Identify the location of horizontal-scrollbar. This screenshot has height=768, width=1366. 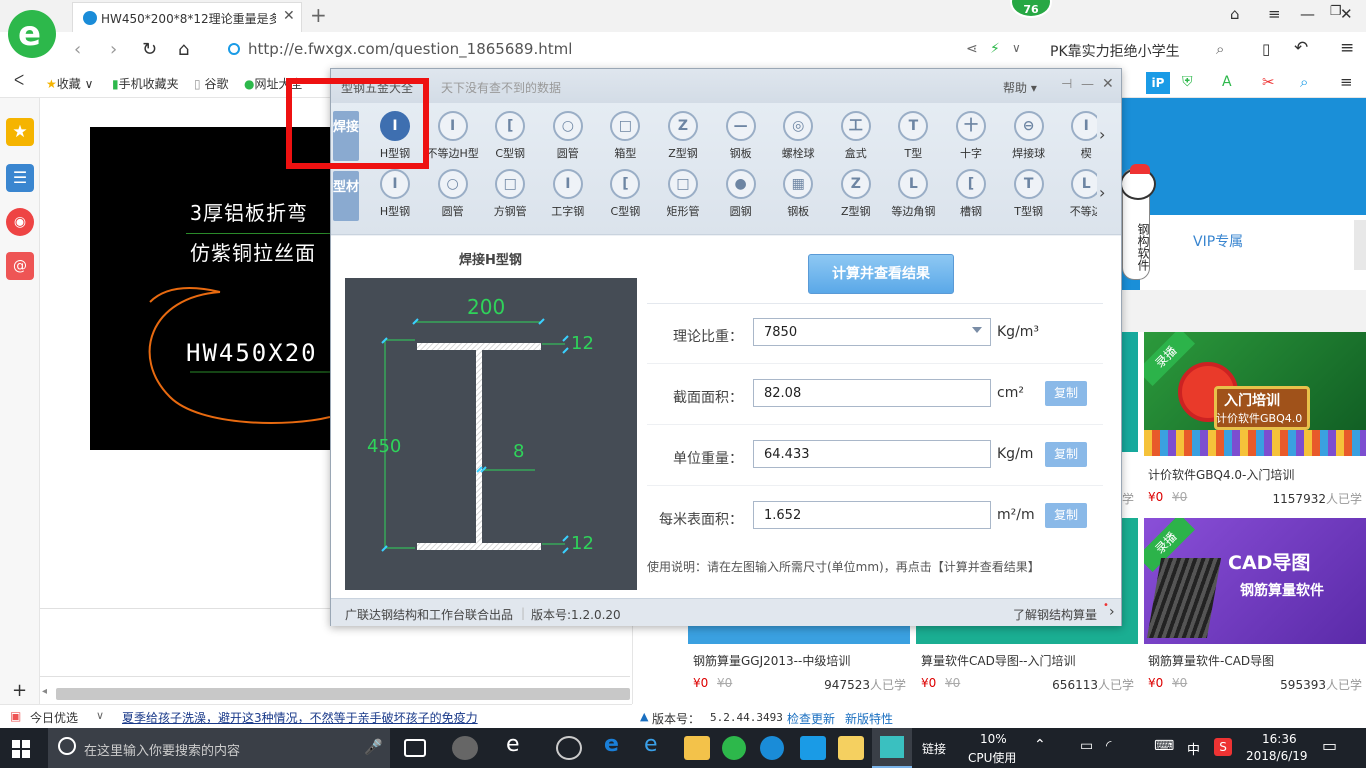
(343, 694).